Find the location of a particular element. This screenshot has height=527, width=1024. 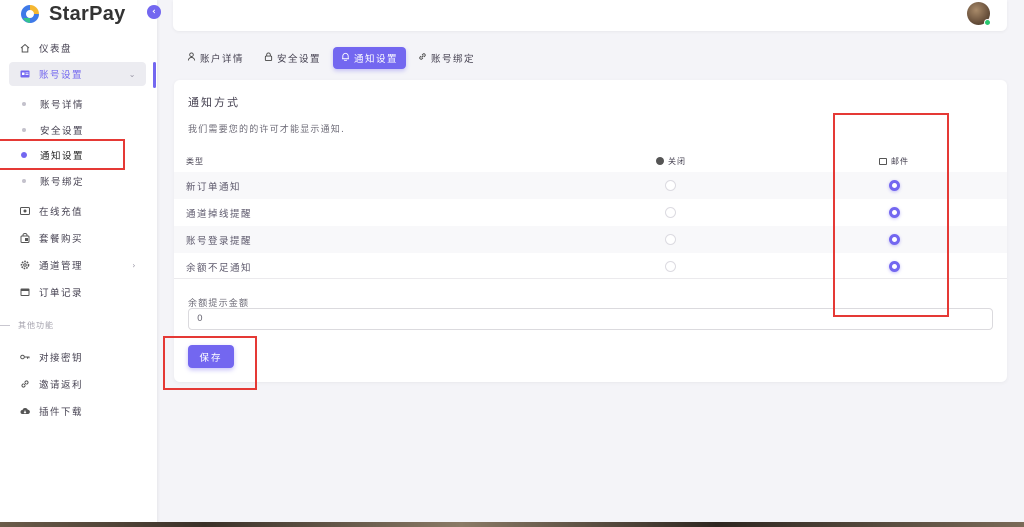

collapse-sidebar-button: ‹ is located at coordinates (154, 12).